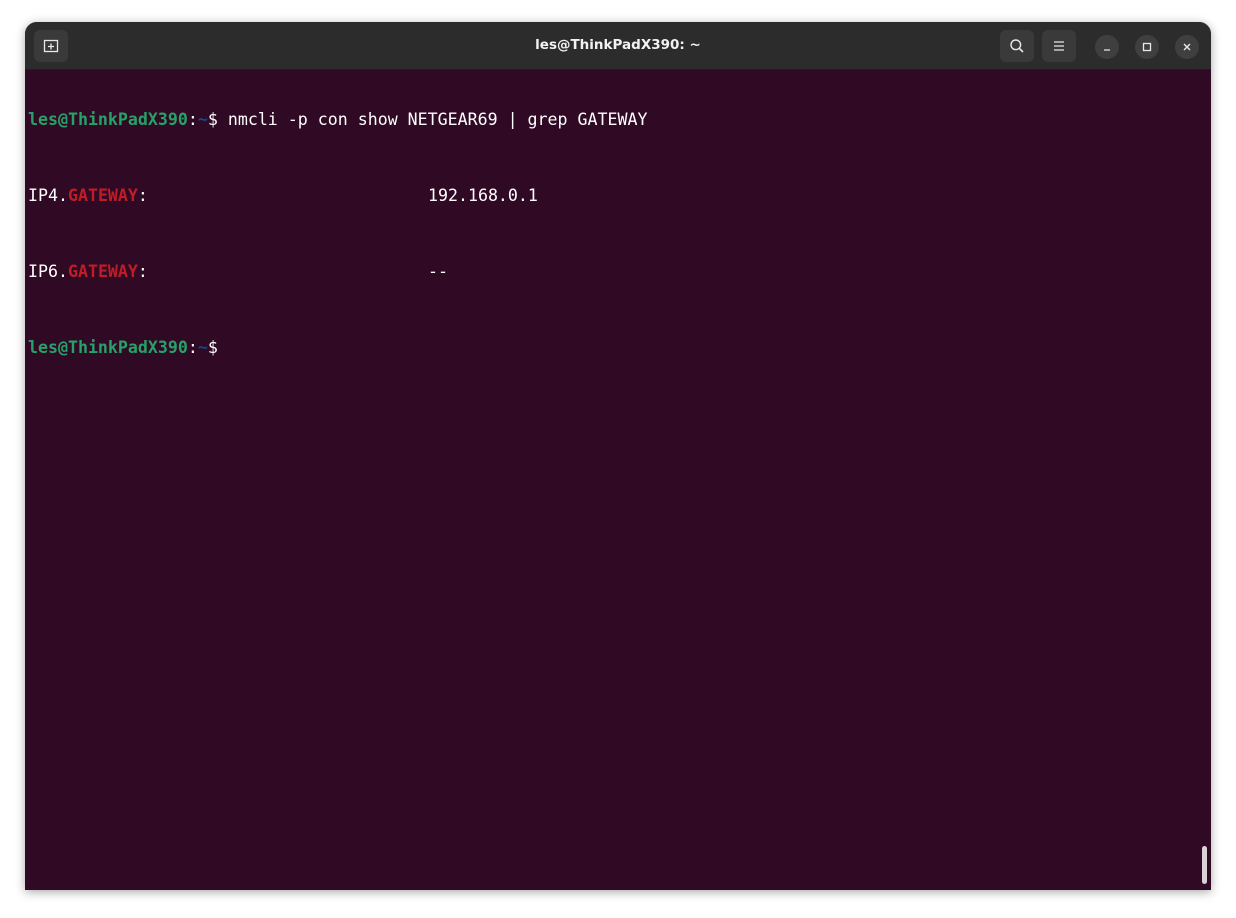 The image size is (1236, 918). What do you see at coordinates (1204, 865) in the screenshot?
I see `scrollbar-thumb` at bounding box center [1204, 865].